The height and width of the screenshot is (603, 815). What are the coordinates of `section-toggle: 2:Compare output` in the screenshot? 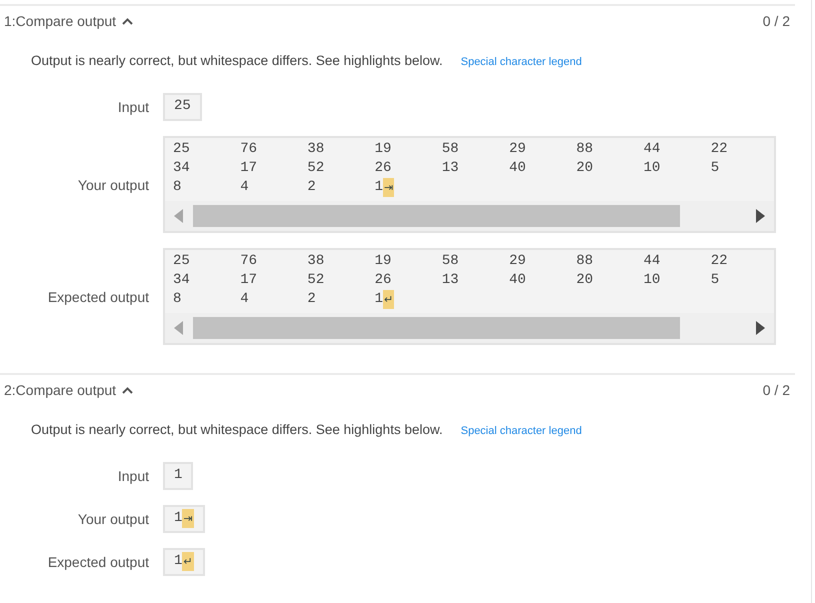 It's located at (69, 390).